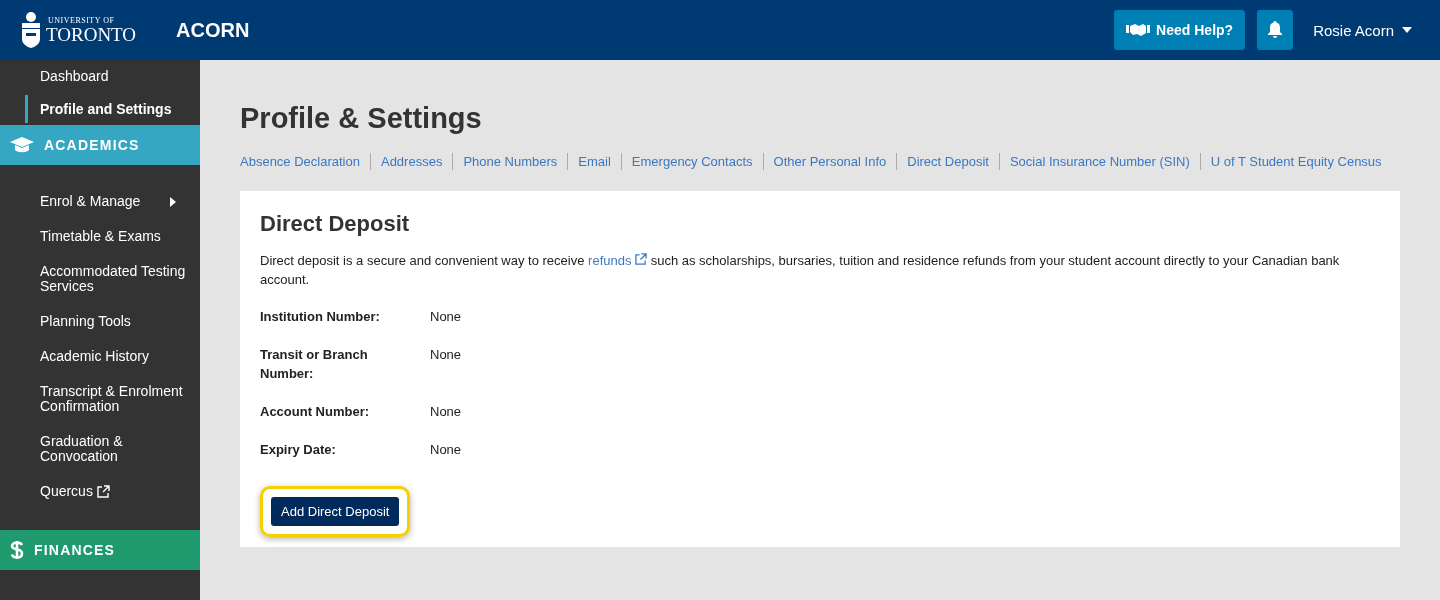 Image resolution: width=1440 pixels, height=600 pixels. What do you see at coordinates (1295, 161) in the screenshot?
I see `subnav-link: U of T Student Equity Census` at bounding box center [1295, 161].